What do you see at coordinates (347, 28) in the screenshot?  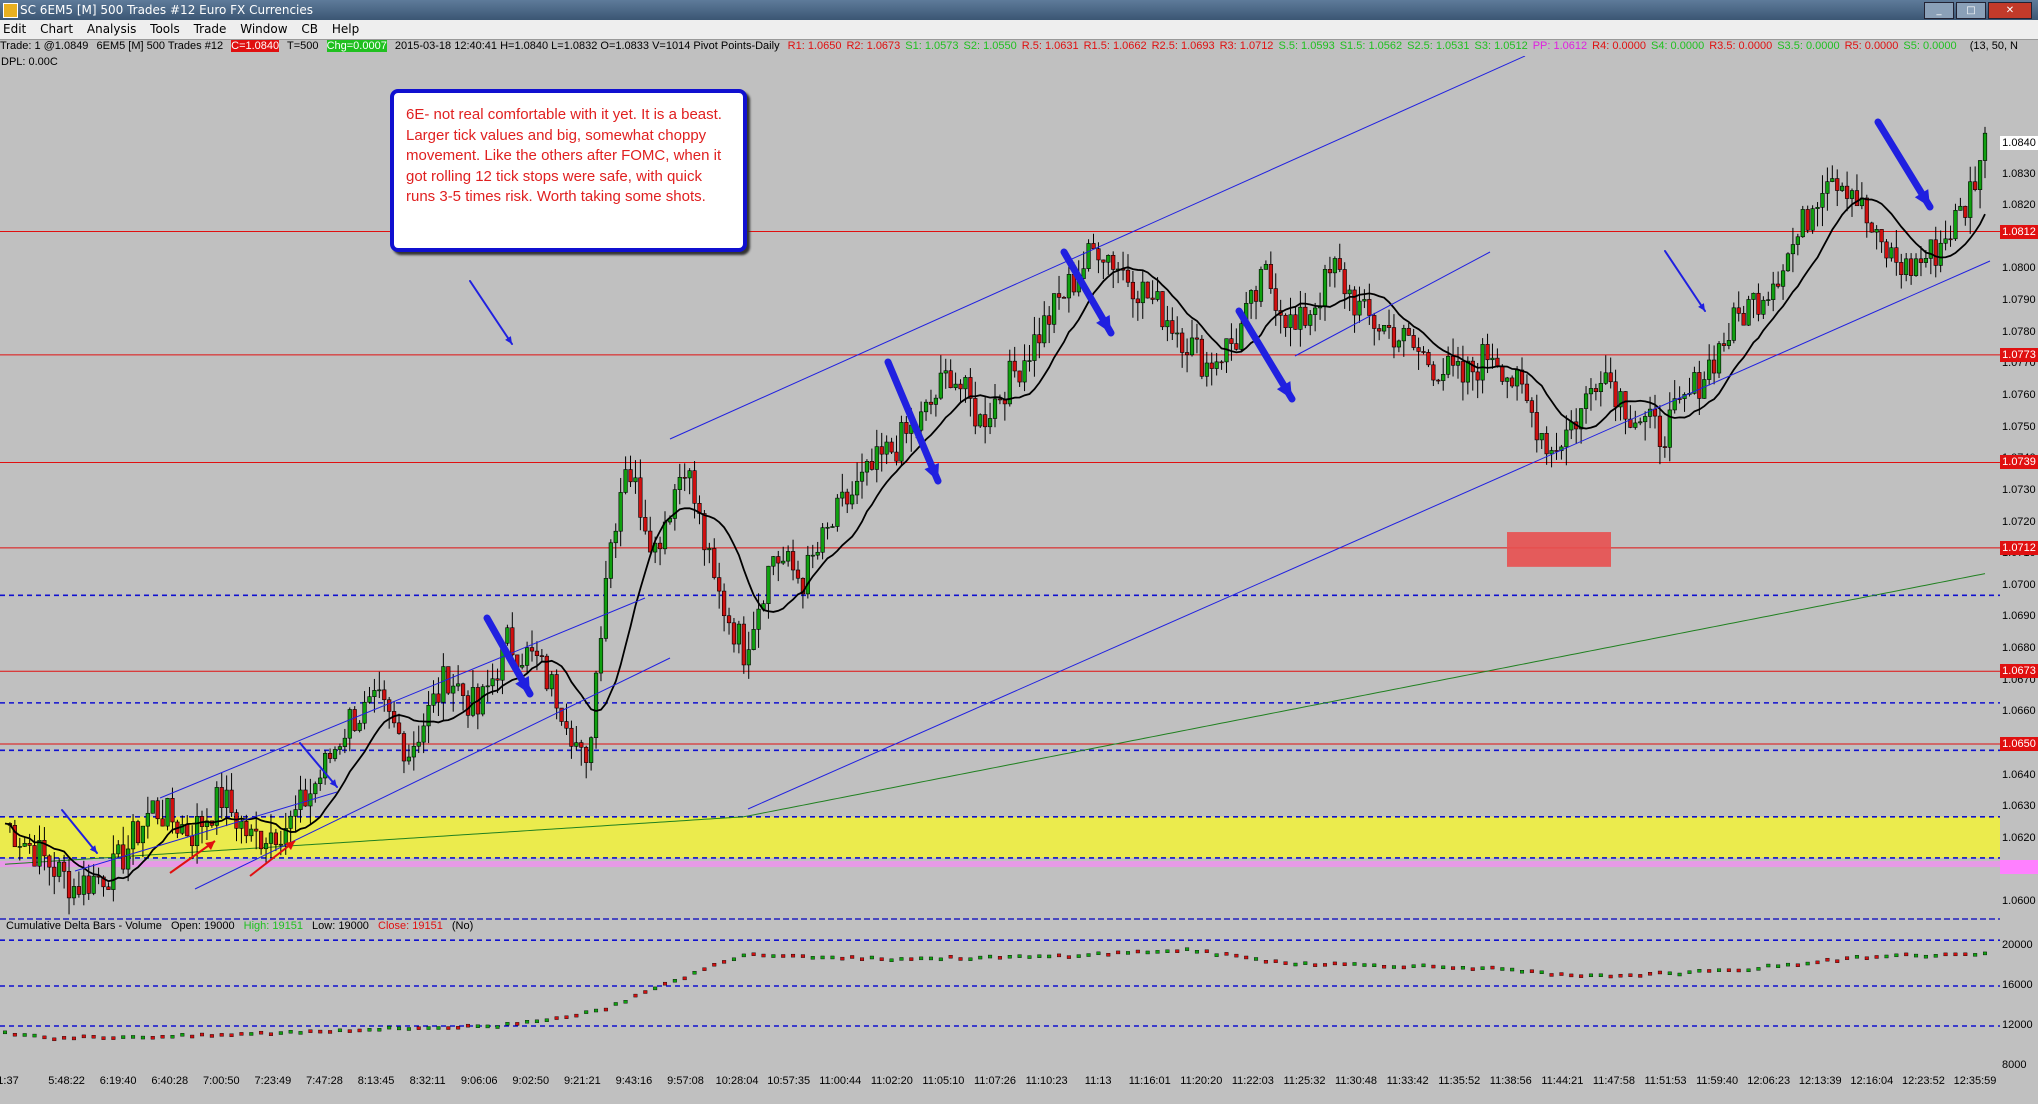 I see `menu-help: Help` at bounding box center [347, 28].